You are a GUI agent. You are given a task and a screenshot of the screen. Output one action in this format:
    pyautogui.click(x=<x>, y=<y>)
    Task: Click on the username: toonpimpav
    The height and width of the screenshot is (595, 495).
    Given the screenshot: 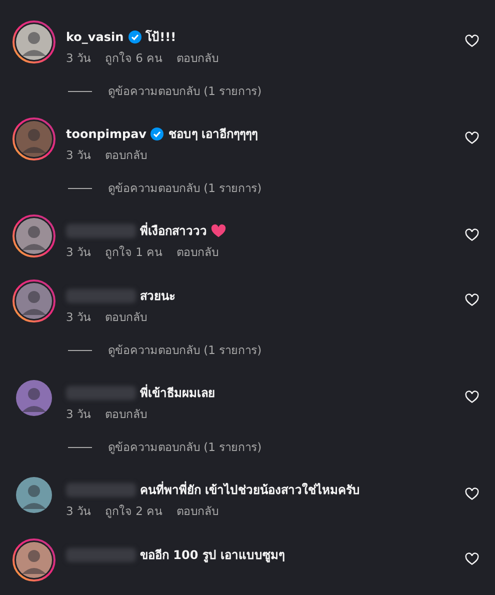 What is the action you would take?
    pyautogui.click(x=106, y=134)
    